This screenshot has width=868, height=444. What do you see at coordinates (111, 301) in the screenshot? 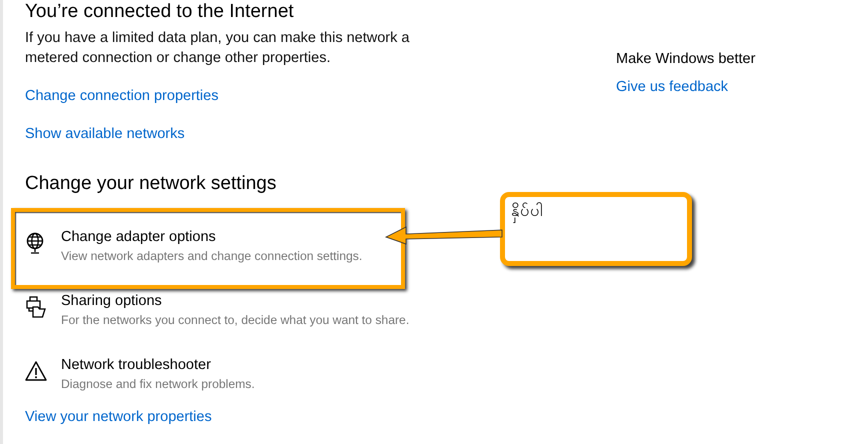
I see `setting-link: Sharing options` at bounding box center [111, 301].